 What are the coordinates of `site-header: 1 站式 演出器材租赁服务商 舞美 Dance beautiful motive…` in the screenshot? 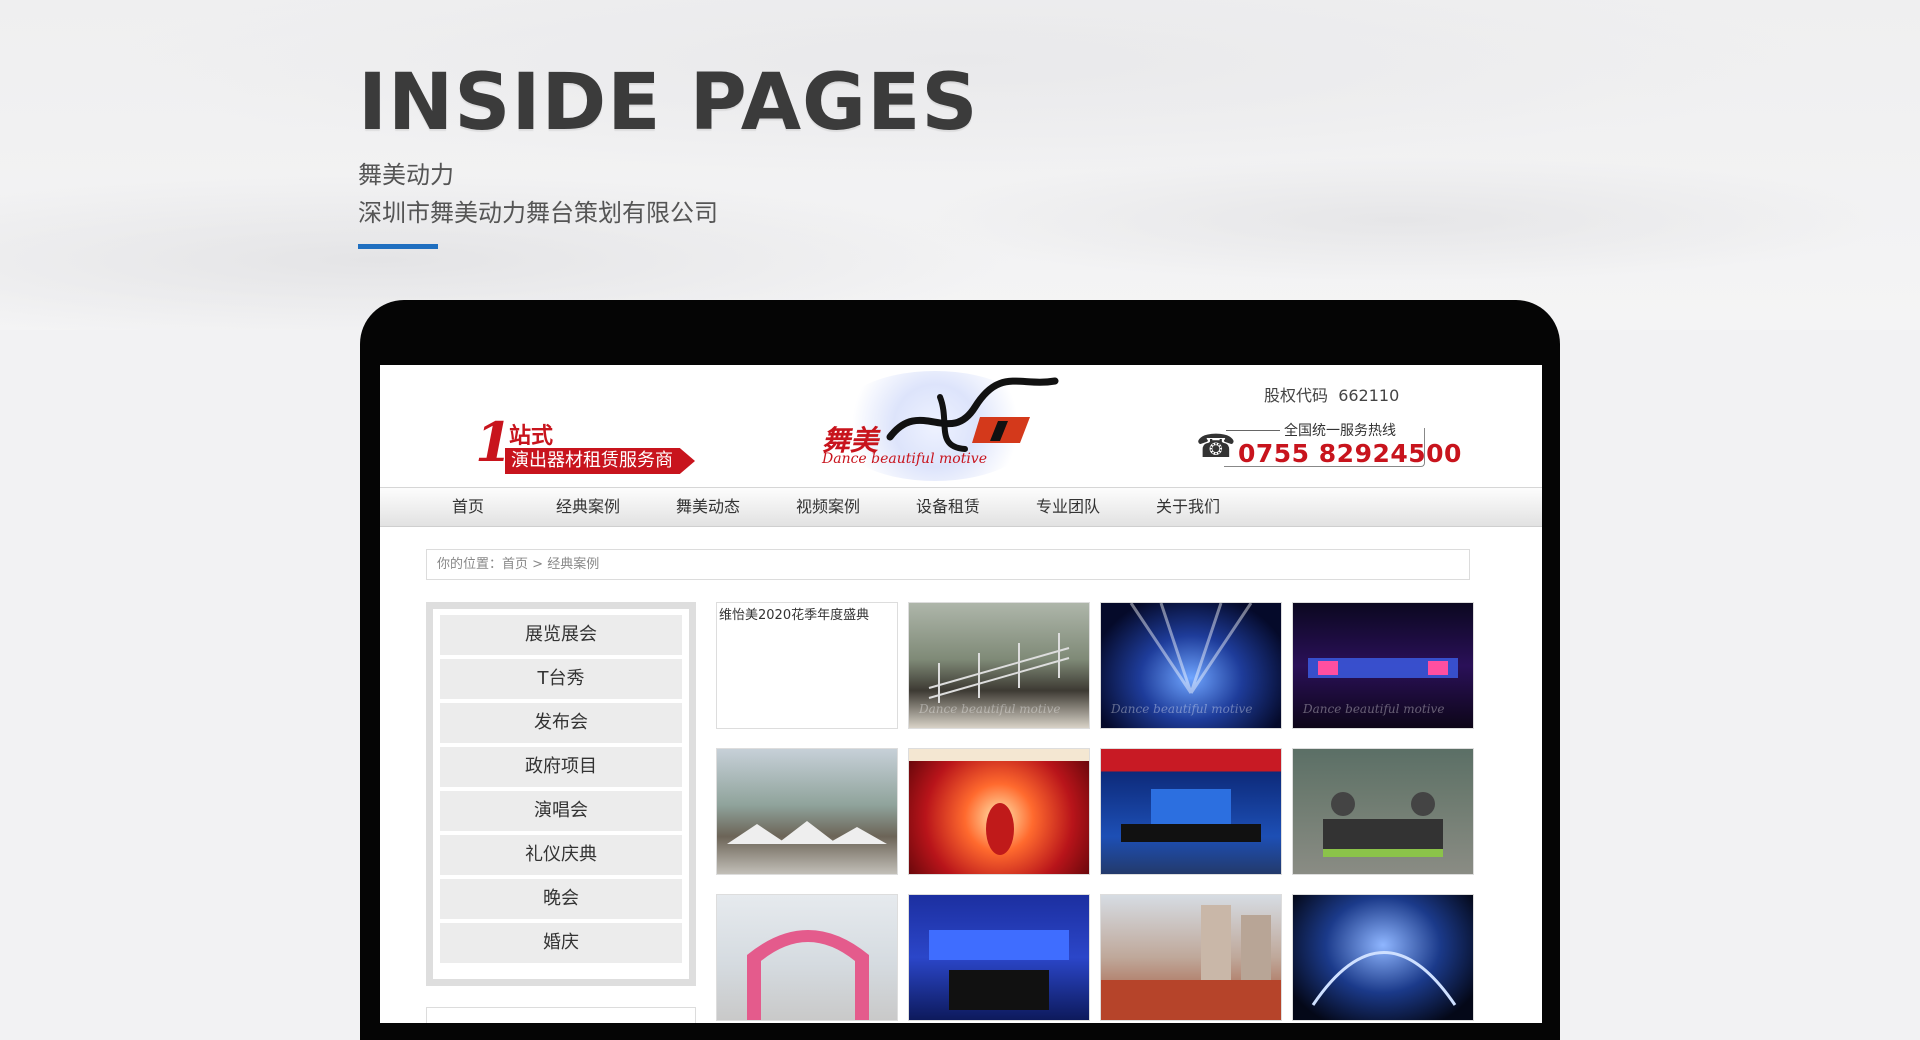 It's located at (961, 426).